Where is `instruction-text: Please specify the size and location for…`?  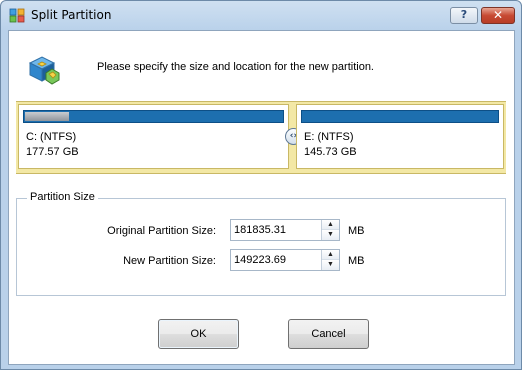
instruction-text: Please specify the size and location for… is located at coordinates (235, 67).